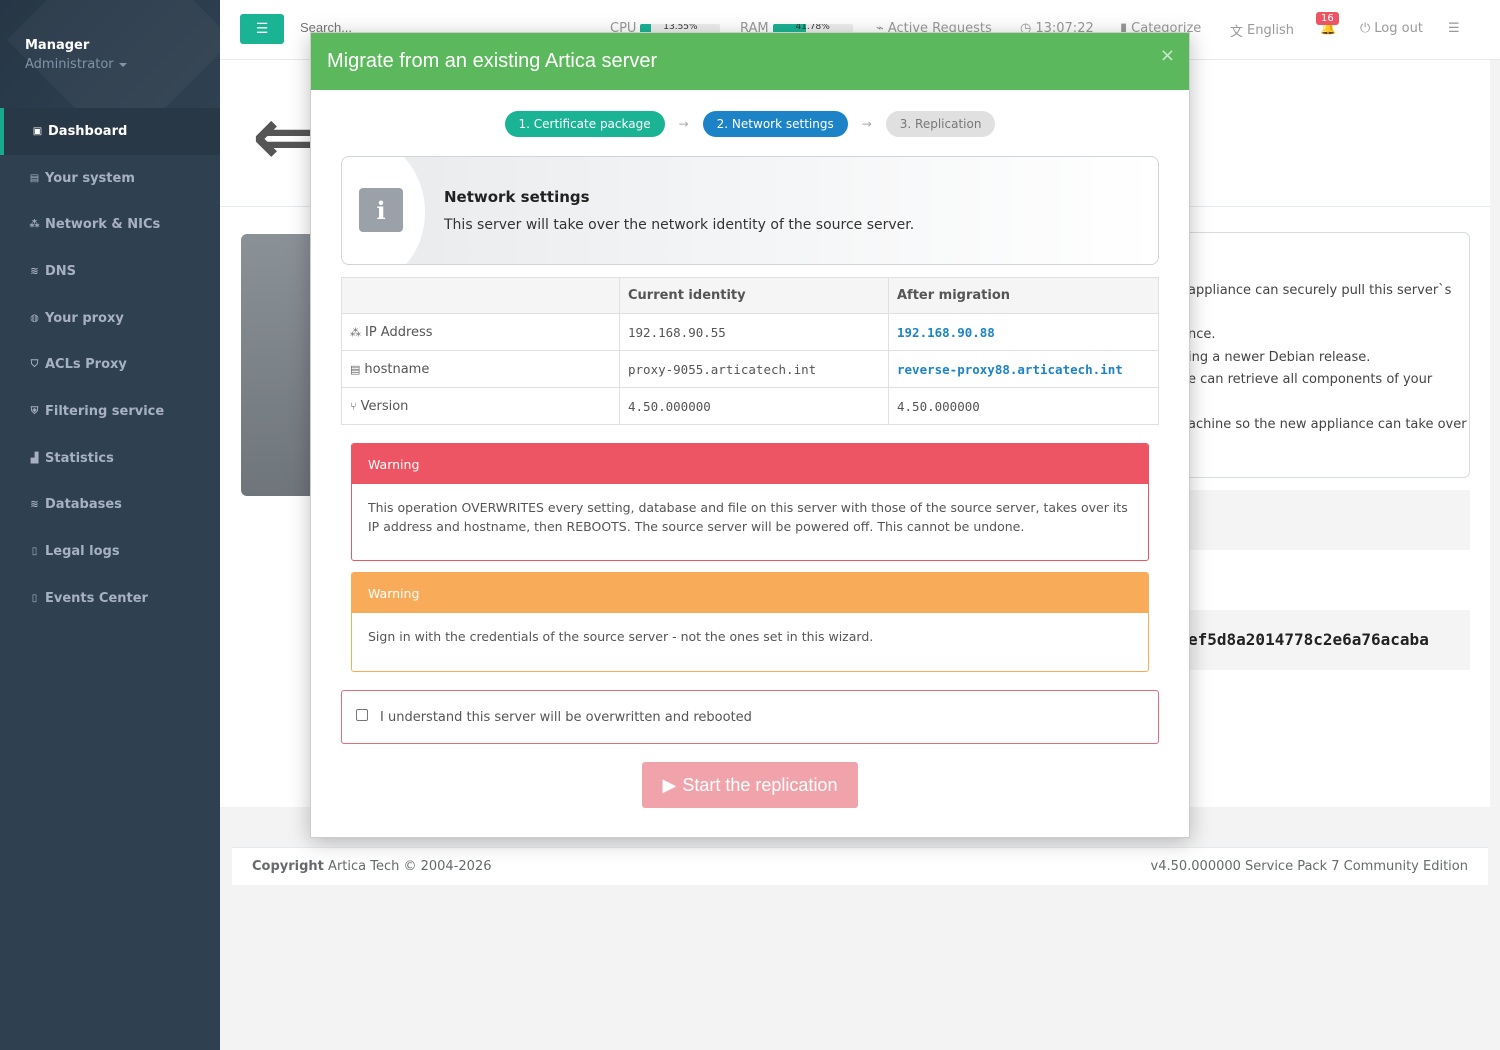 Image resolution: width=1500 pixels, height=1050 pixels. Describe the element at coordinates (110, 458) in the screenshot. I see `sidebar-item-statistics: ▟ Statistics` at that location.